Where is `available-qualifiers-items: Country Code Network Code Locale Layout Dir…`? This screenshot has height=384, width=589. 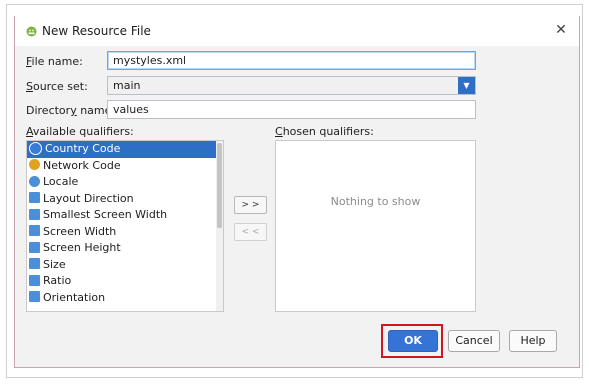 available-qualifiers-items: Country Code Network Code Locale Layout Dir… is located at coordinates (125, 223).